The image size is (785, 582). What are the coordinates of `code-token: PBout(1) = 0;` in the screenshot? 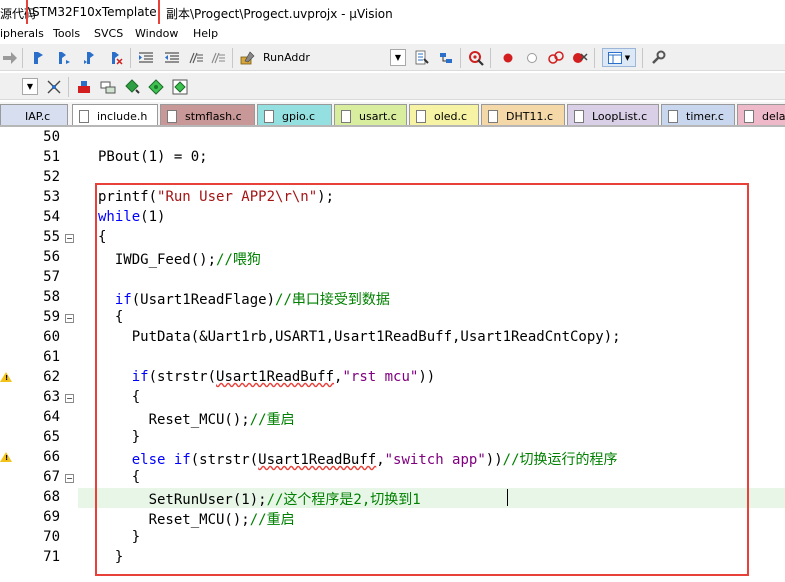 It's located at (153, 157).